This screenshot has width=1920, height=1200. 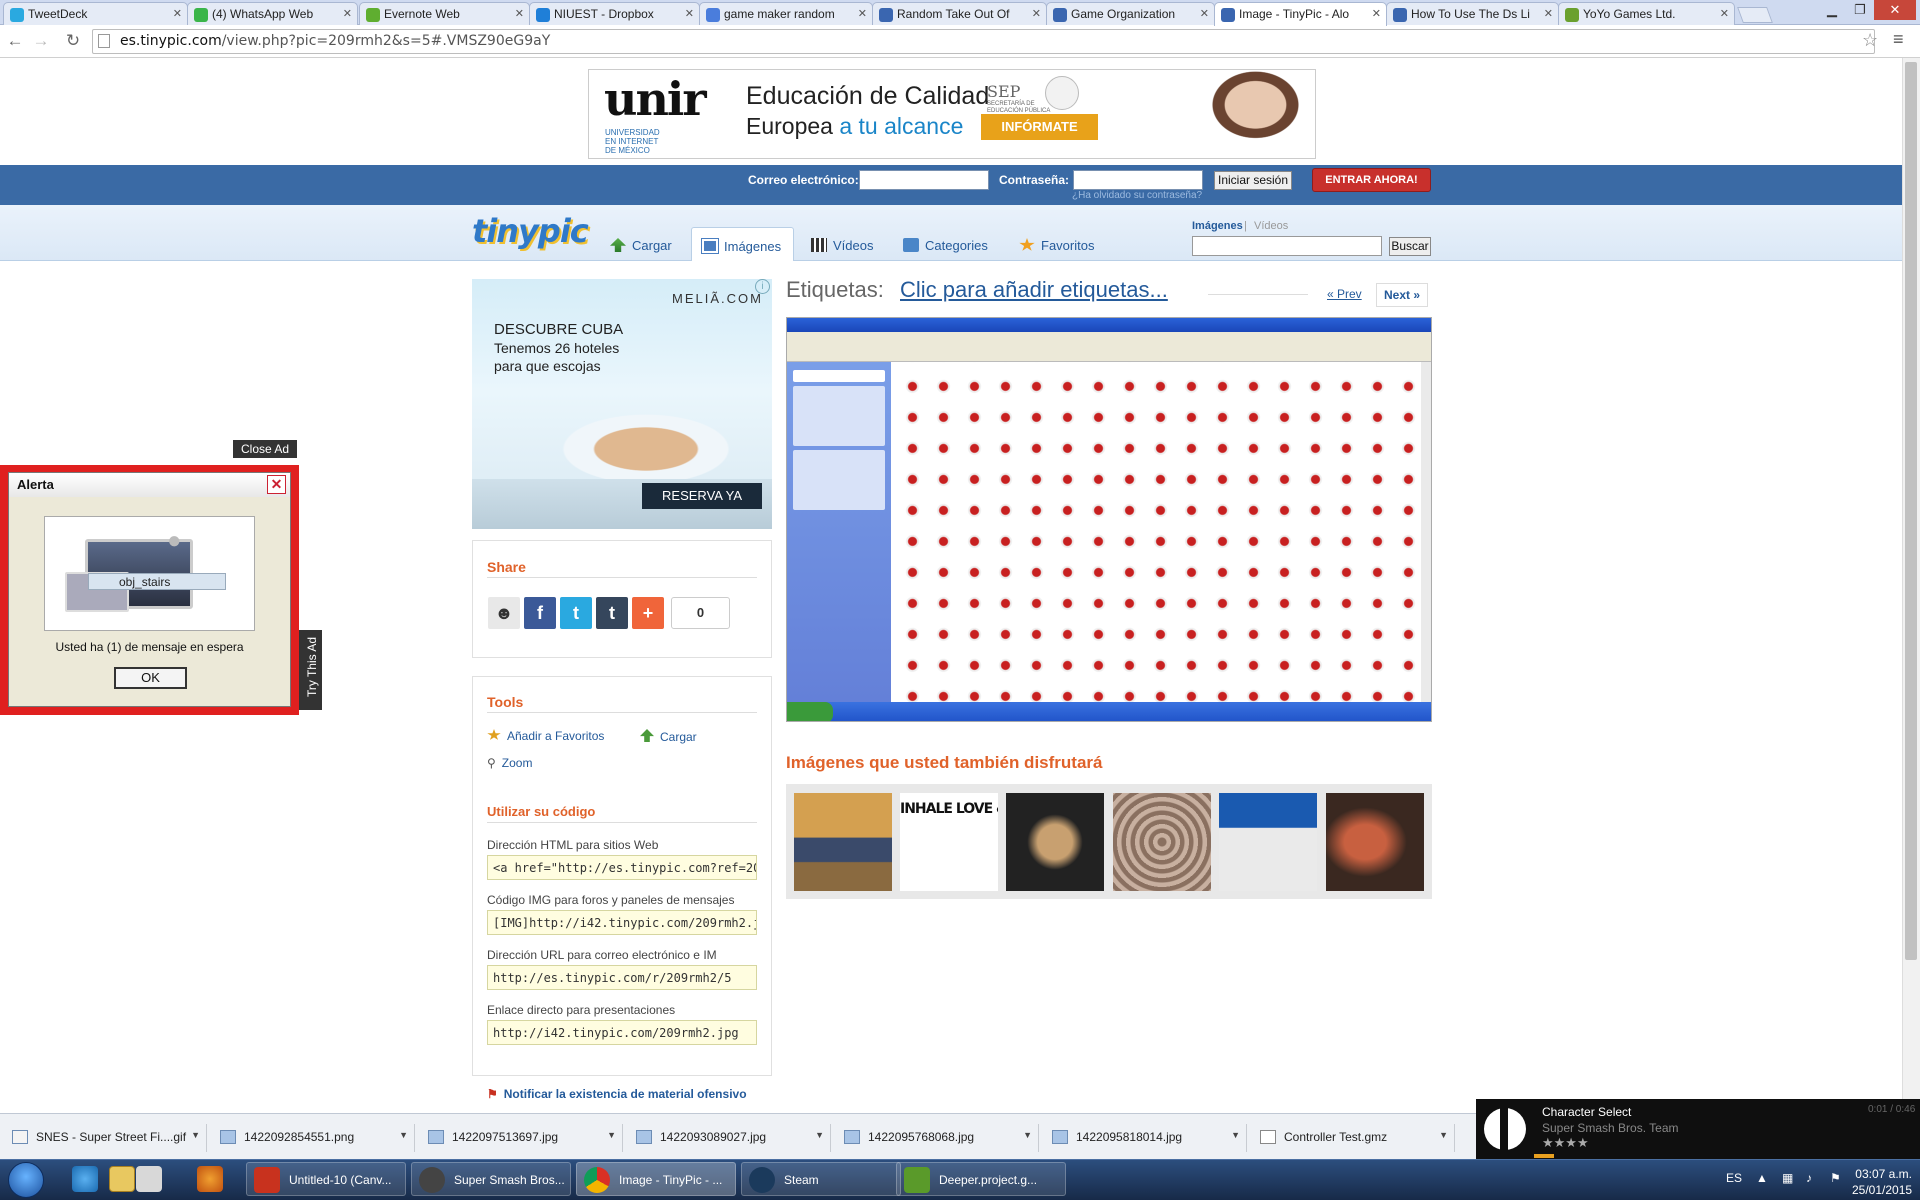 What do you see at coordinates (786, 14) in the screenshot?
I see `browser-tab: game maker random ✕` at bounding box center [786, 14].